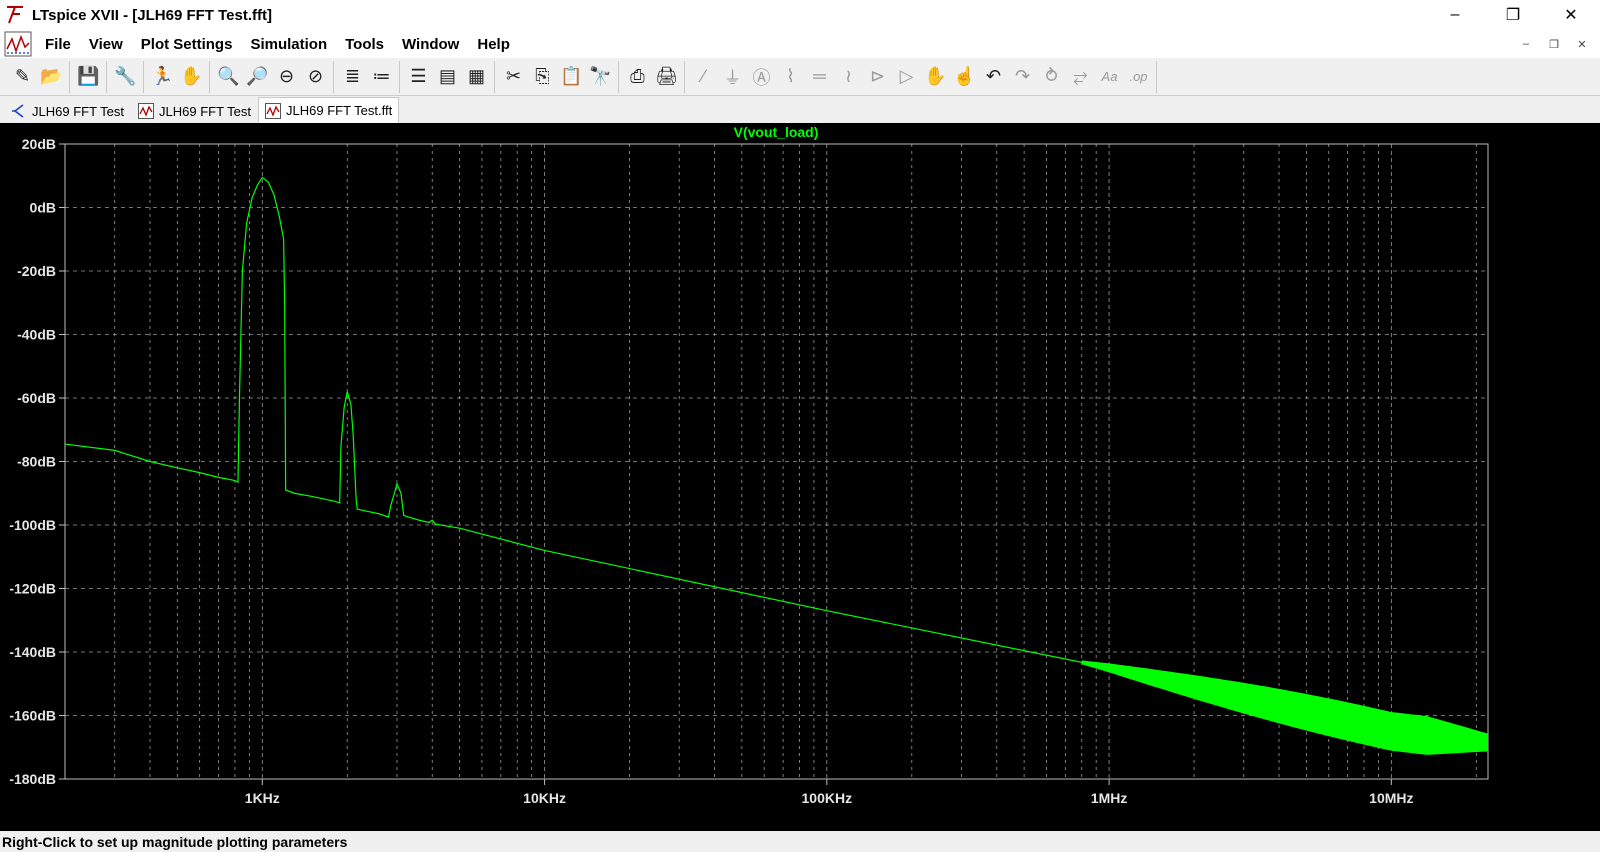 The height and width of the screenshot is (852, 1600). I want to click on y-tick-label: -120dB, so click(32, 589).